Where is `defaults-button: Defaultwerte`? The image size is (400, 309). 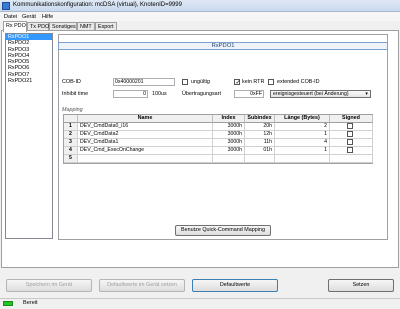
defaults-button: Defaultwerte is located at coordinates (235, 285).